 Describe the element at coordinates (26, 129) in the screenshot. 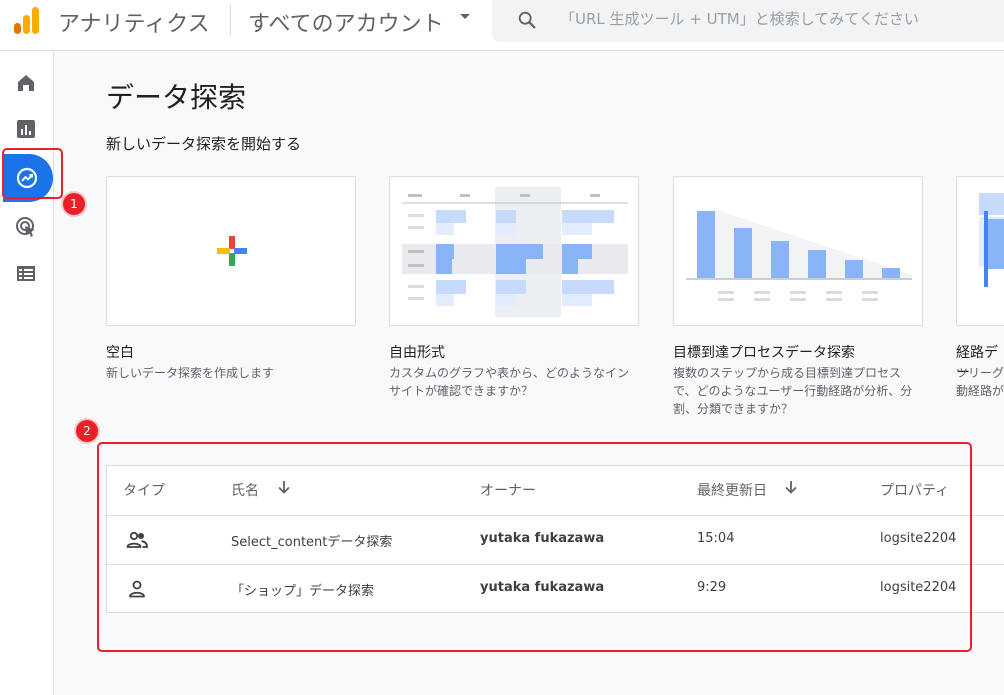

I see `bar-chart-icon` at that location.